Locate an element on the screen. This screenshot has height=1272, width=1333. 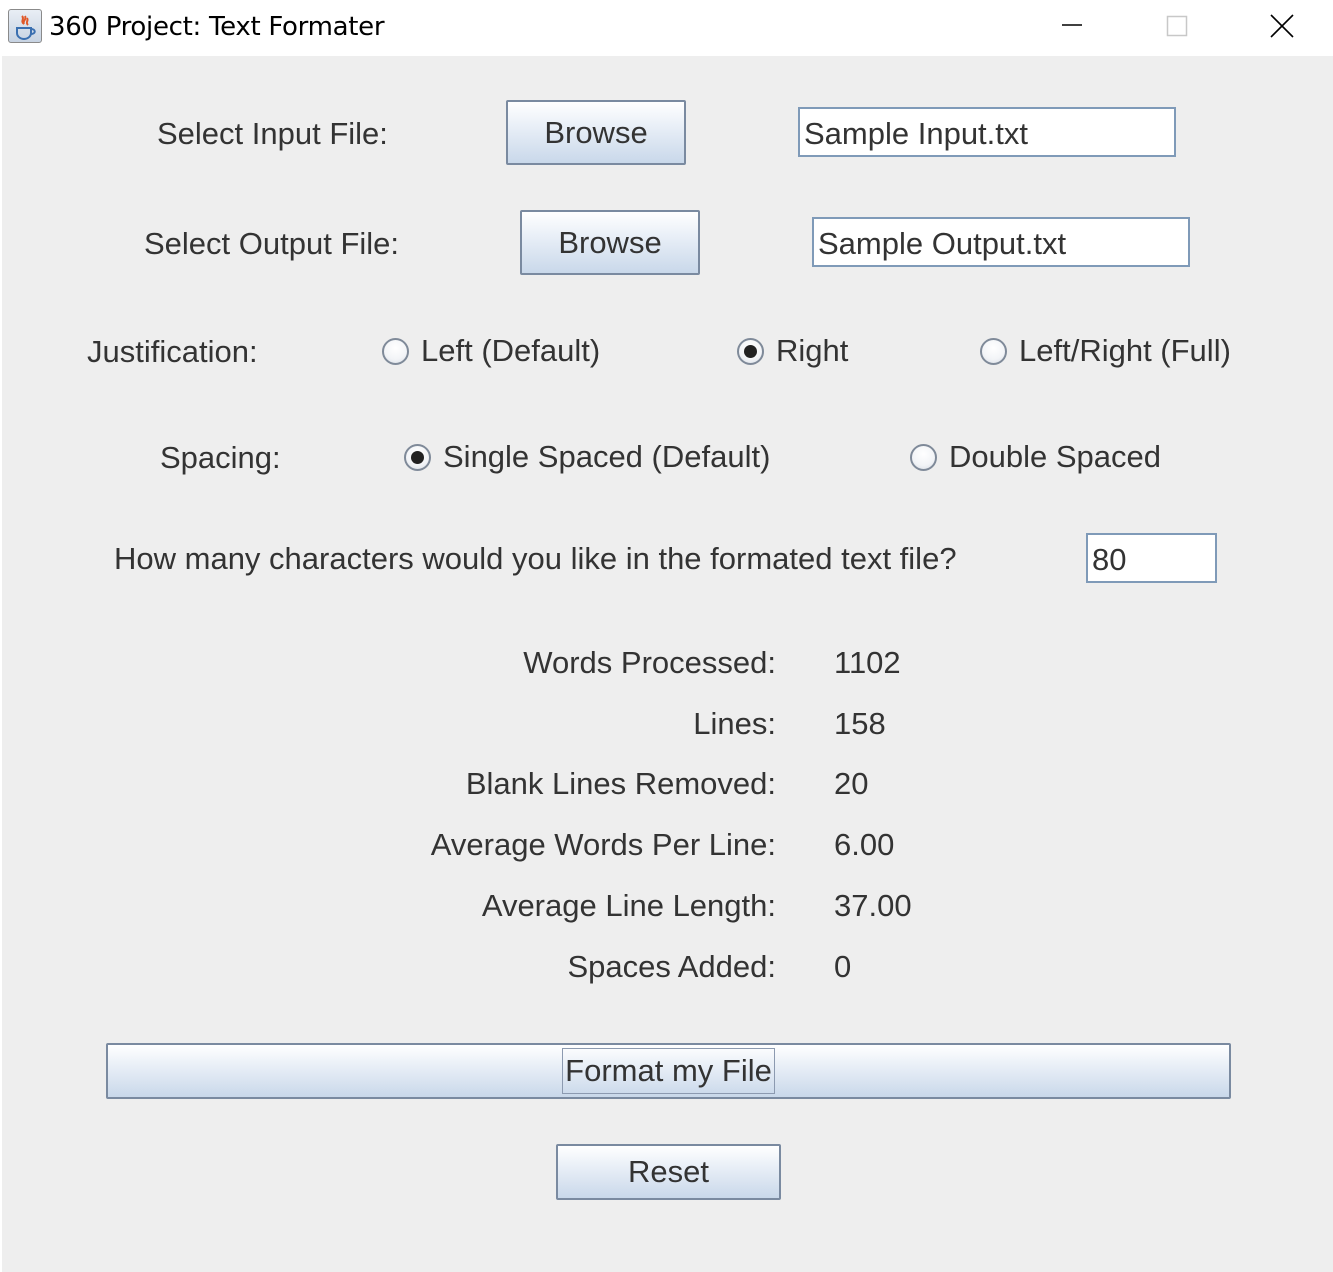
close-button is located at coordinates (1282, 27).